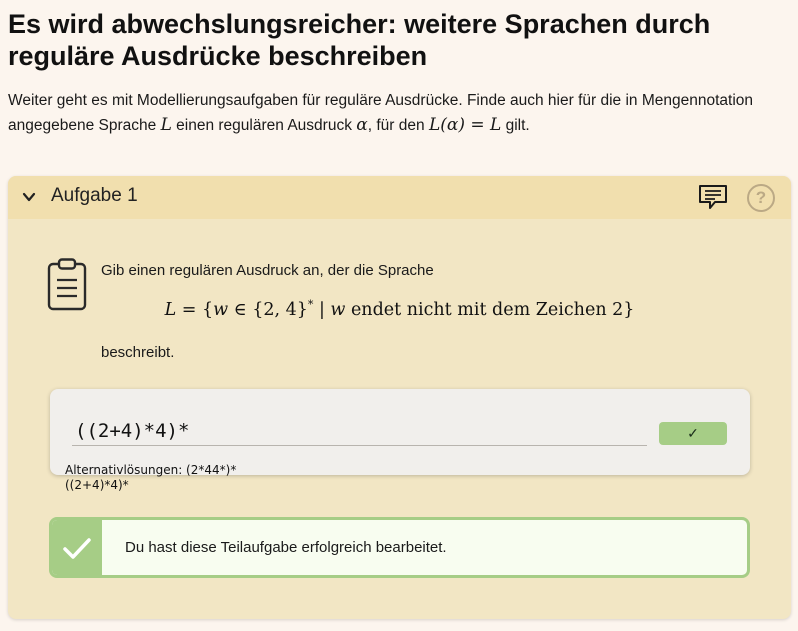 This screenshot has height=631, width=798. Describe the element at coordinates (150, 478) in the screenshot. I see `alternative-solutions: Alternativlösungen: (2*44*)* ((2+4)*4)*` at that location.